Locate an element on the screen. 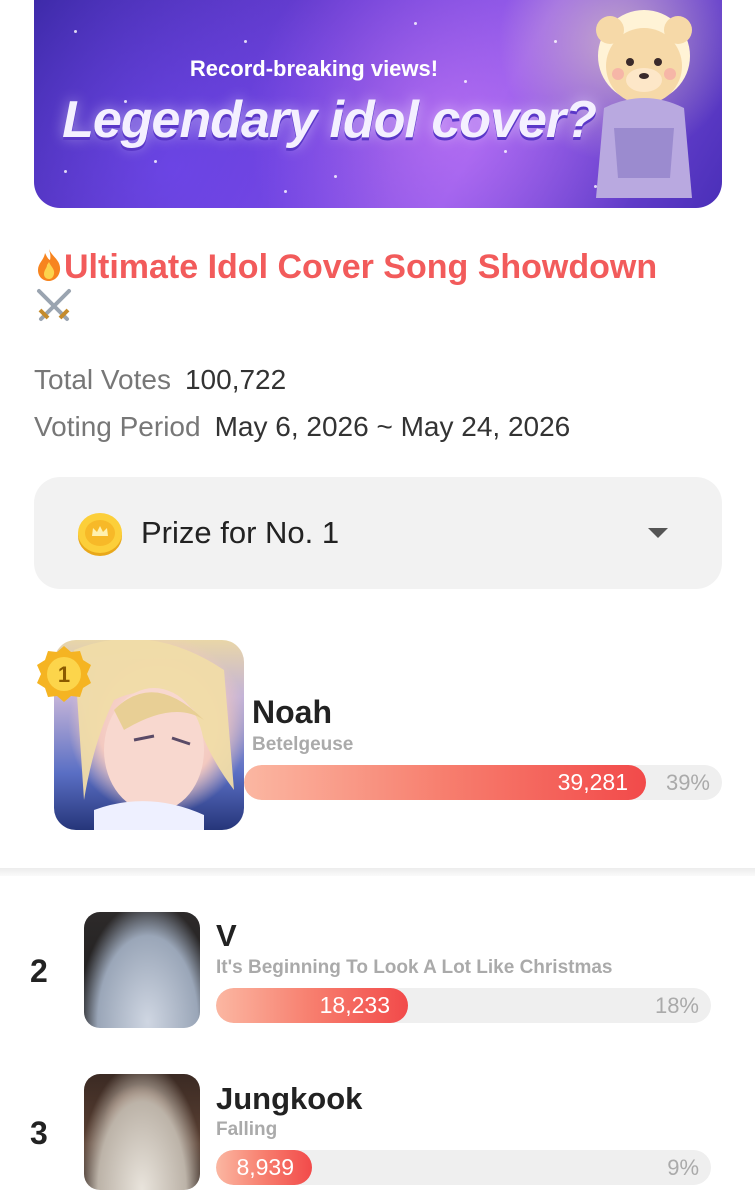 The image size is (755, 1200). gold-badge-icon: 1 is located at coordinates (64, 674).